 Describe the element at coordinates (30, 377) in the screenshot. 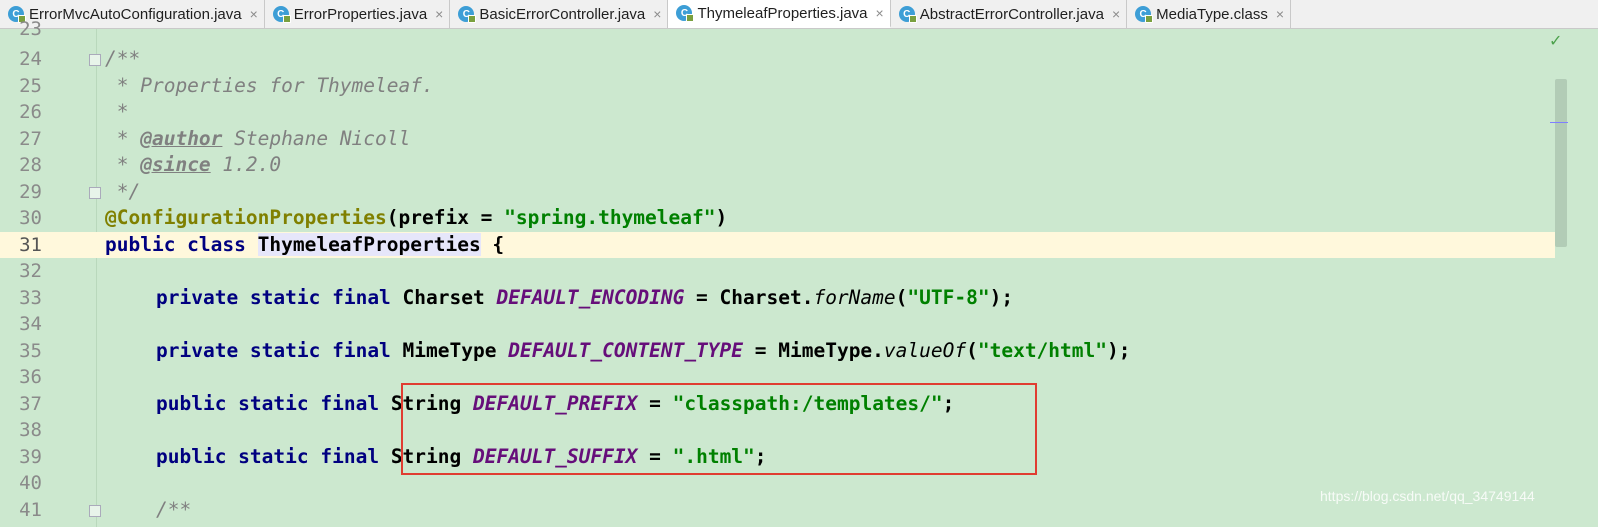

I see `line-number: 36` at that location.